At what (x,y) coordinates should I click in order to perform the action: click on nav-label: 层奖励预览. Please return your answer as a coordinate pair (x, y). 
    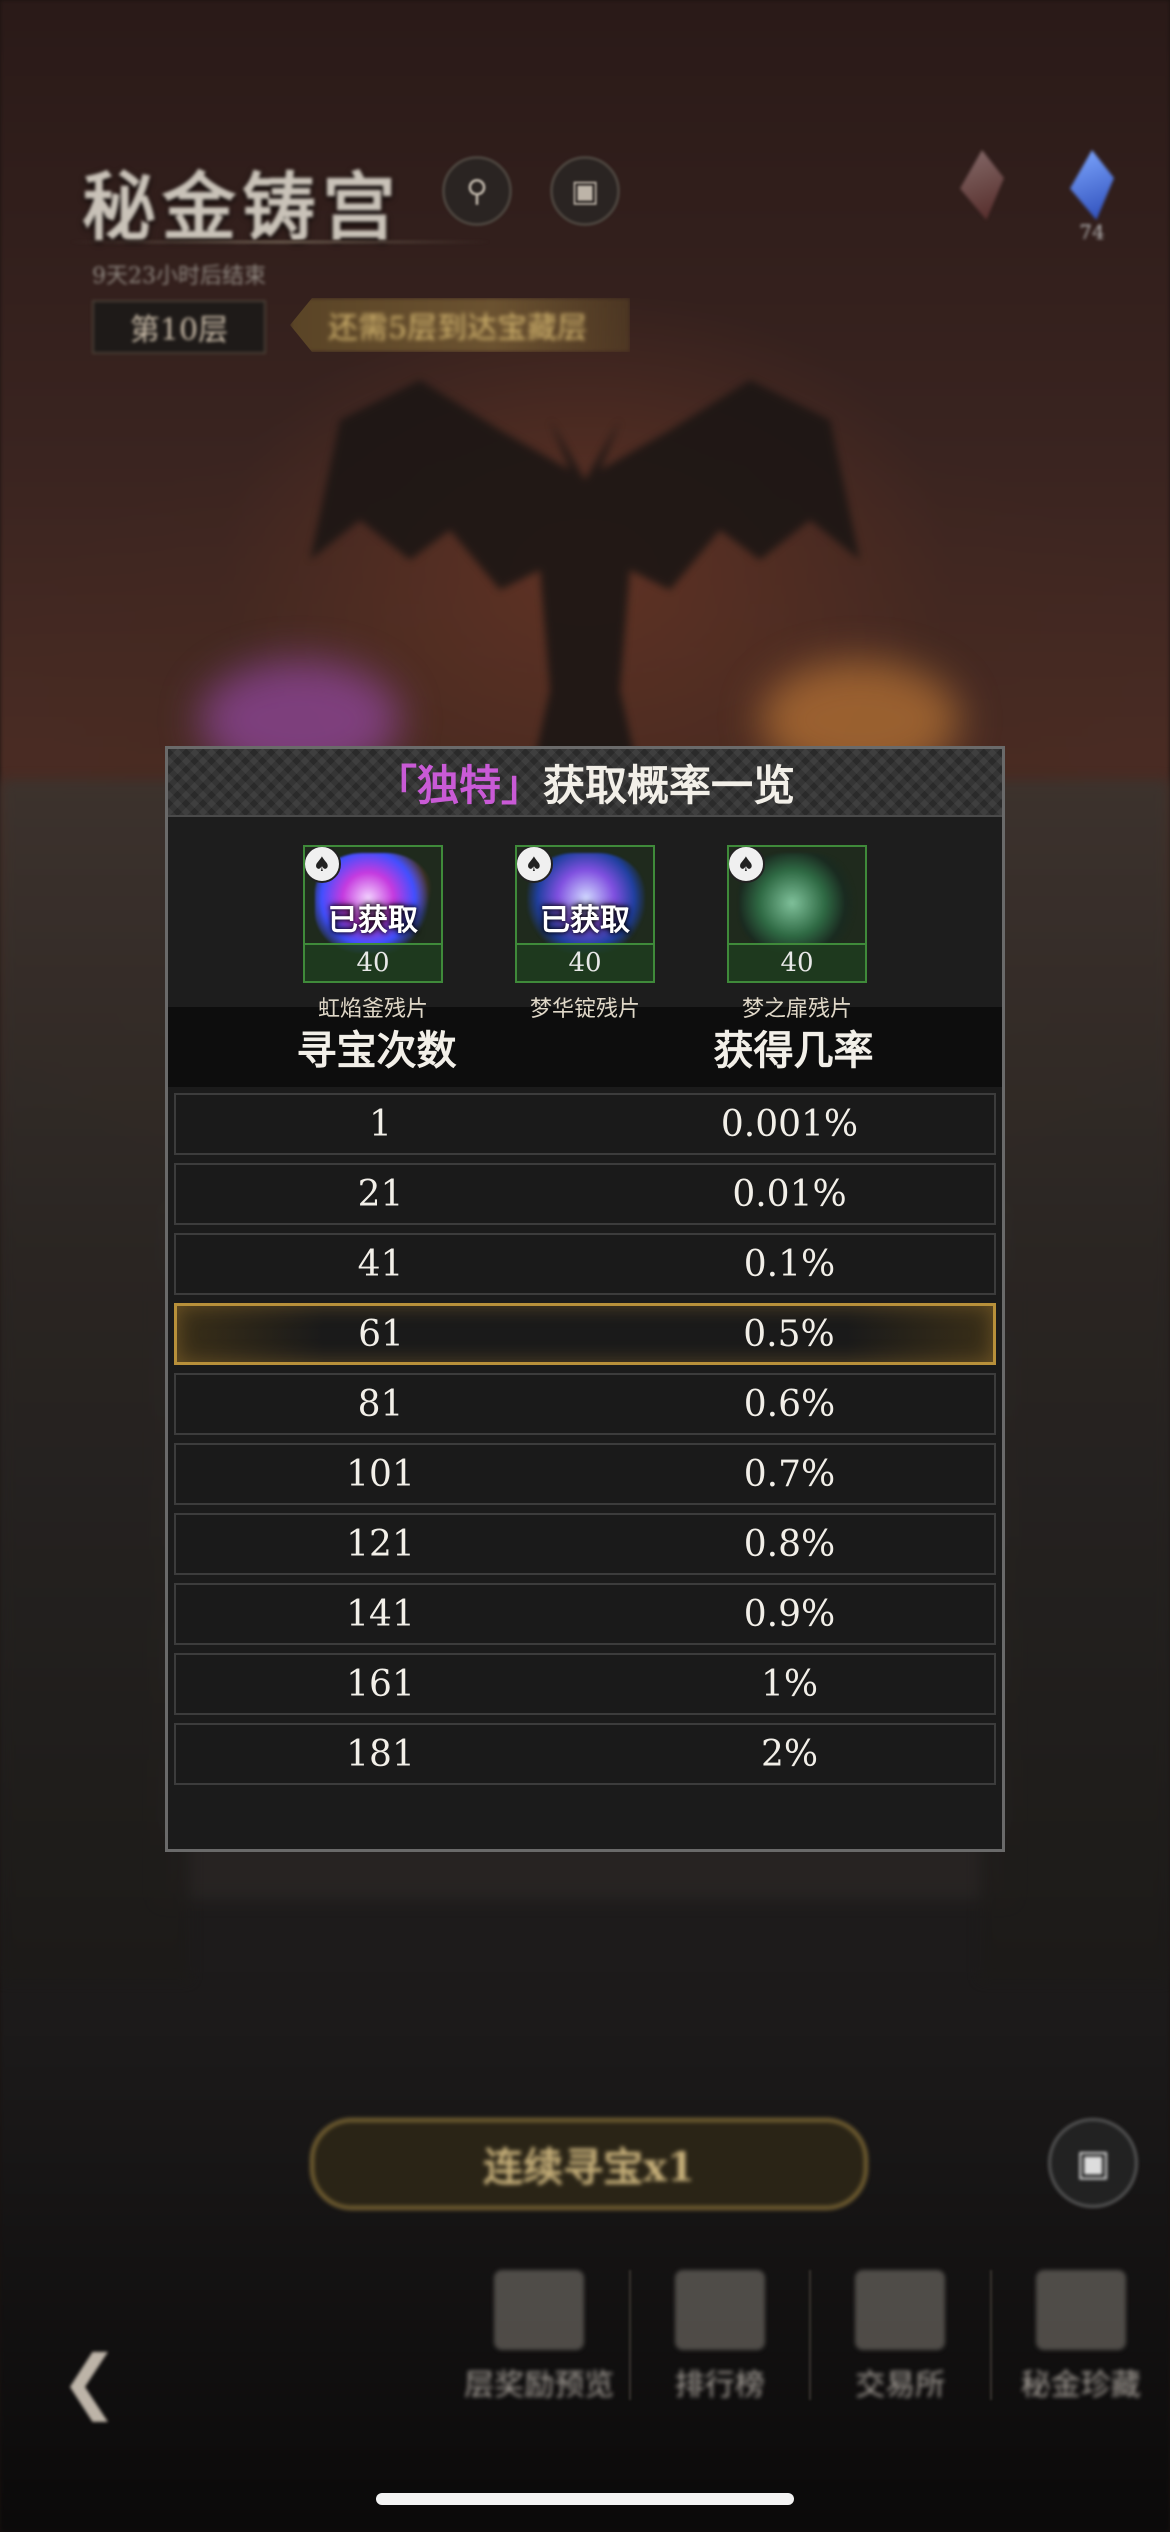
    Looking at the image, I should click on (539, 2385).